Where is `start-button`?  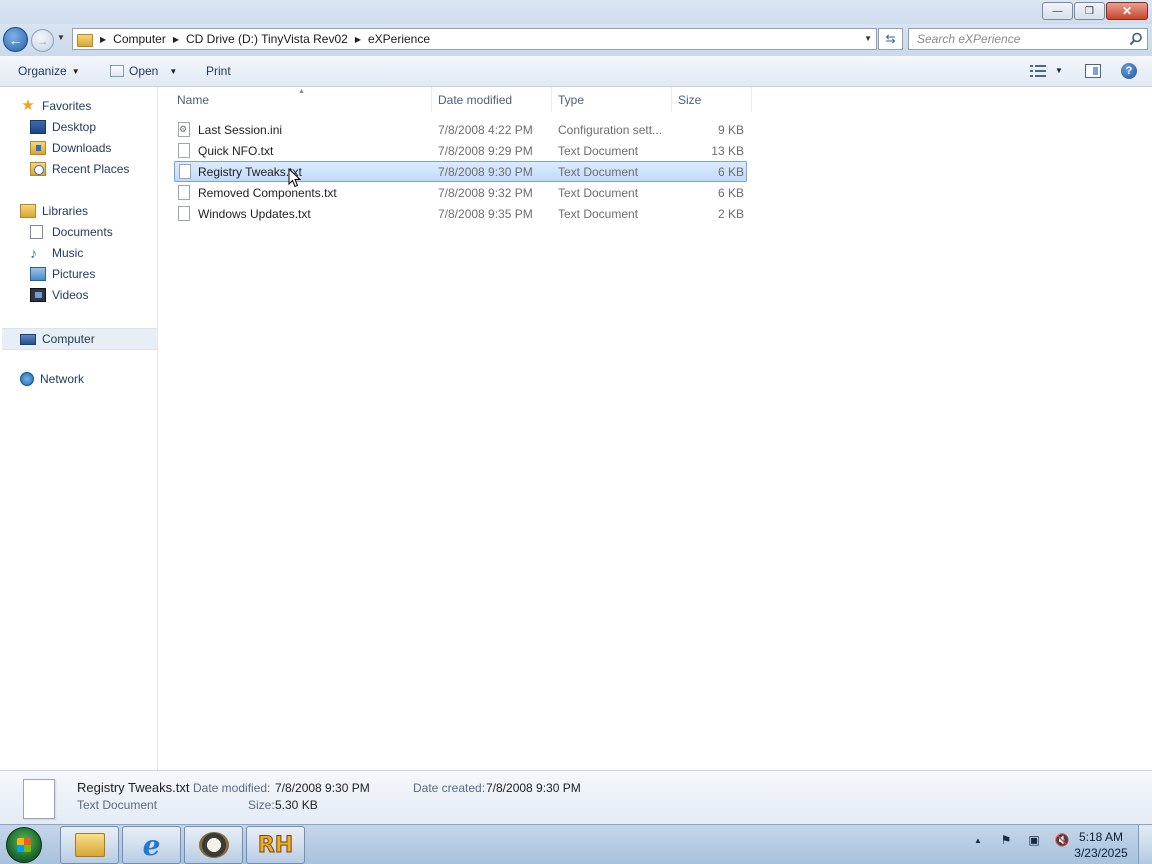
start-button is located at coordinates (24, 845).